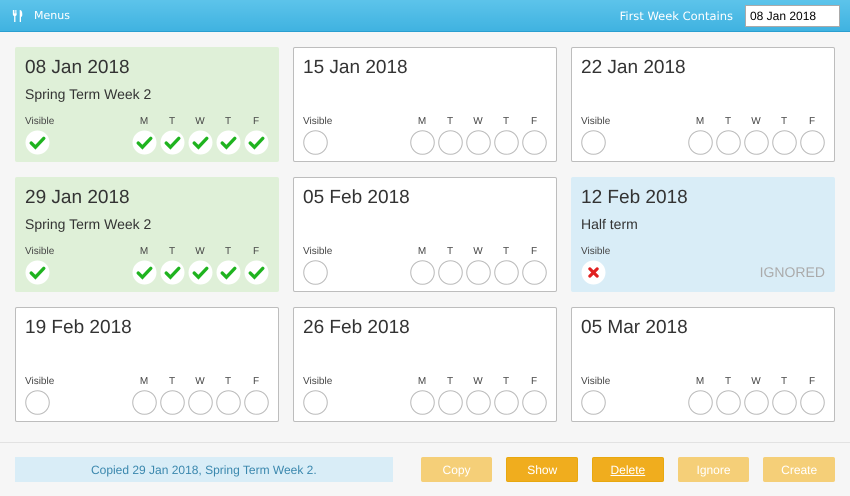 This screenshot has height=496, width=850. I want to click on week-card: 05 Mar 2018 Visible M T W T F, so click(703, 364).